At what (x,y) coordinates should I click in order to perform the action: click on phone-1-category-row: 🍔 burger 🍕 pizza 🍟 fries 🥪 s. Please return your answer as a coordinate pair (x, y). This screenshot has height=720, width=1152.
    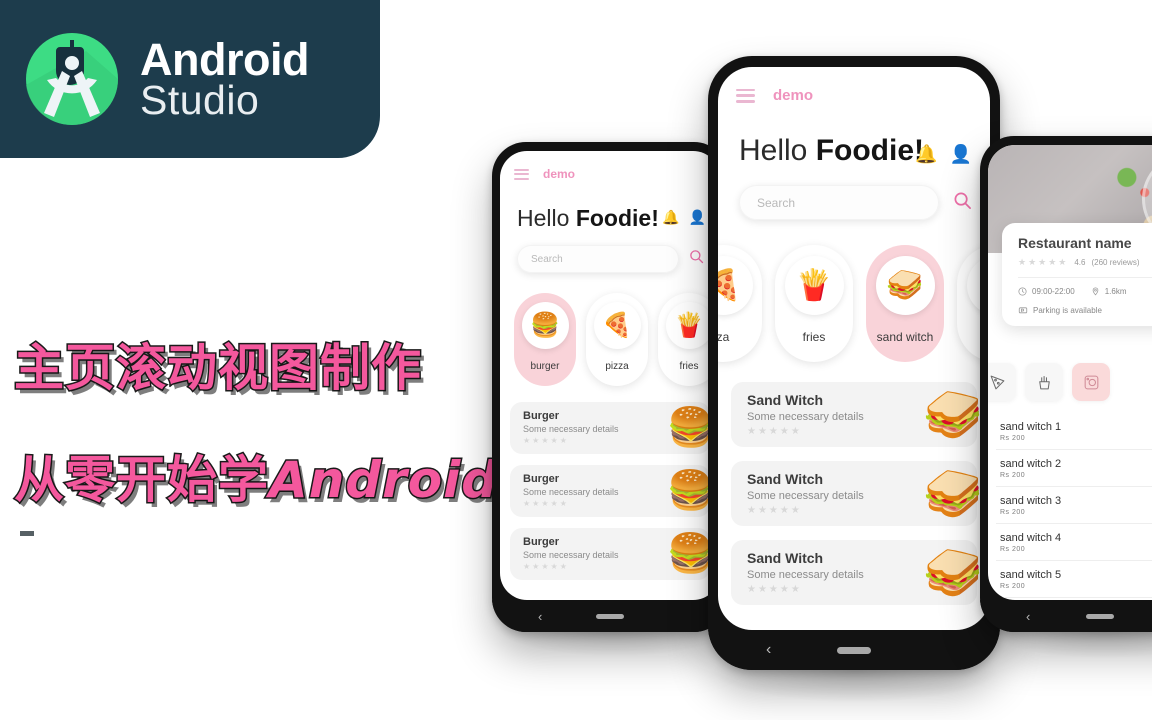
    Looking at the image, I should click on (617, 339).